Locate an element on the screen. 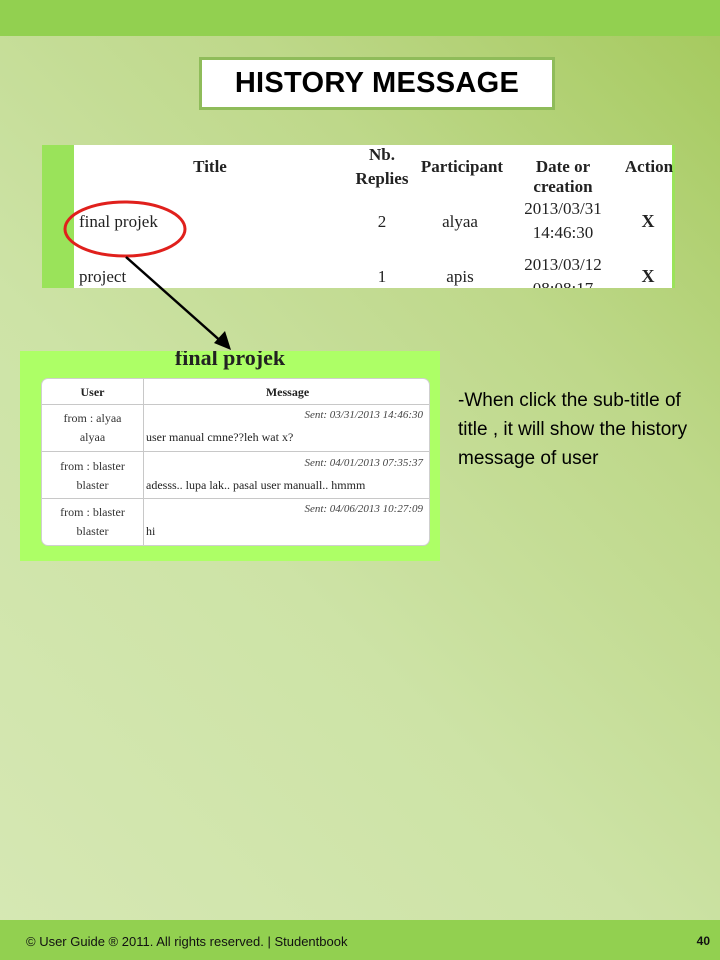 The width and height of the screenshot is (720, 960). row-replies: 1 is located at coordinates (382, 276).